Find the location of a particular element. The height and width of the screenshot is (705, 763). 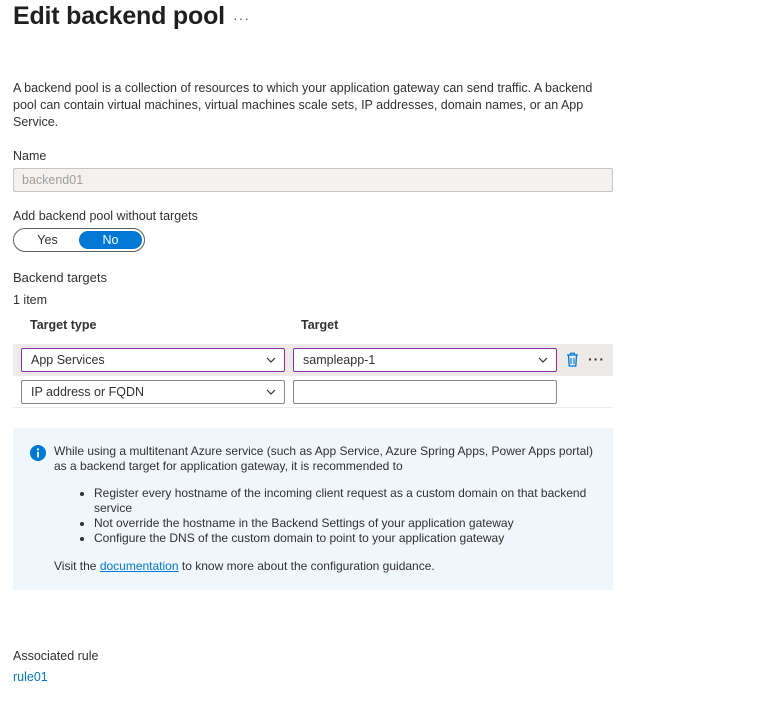

toggle-no-option: No is located at coordinates (110, 240).